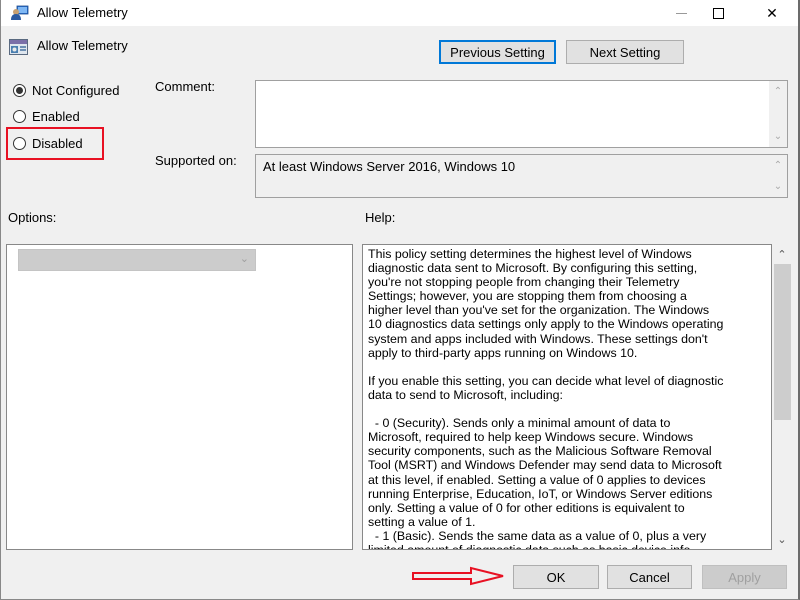  Describe the element at coordinates (185, 86) in the screenshot. I see `comment-label: Comment:` at that location.